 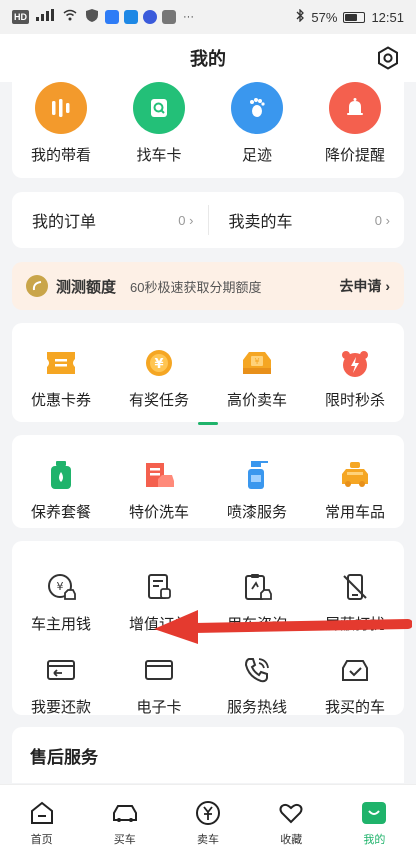 I want to click on tab-home: 首页, so click(x=41, y=821).